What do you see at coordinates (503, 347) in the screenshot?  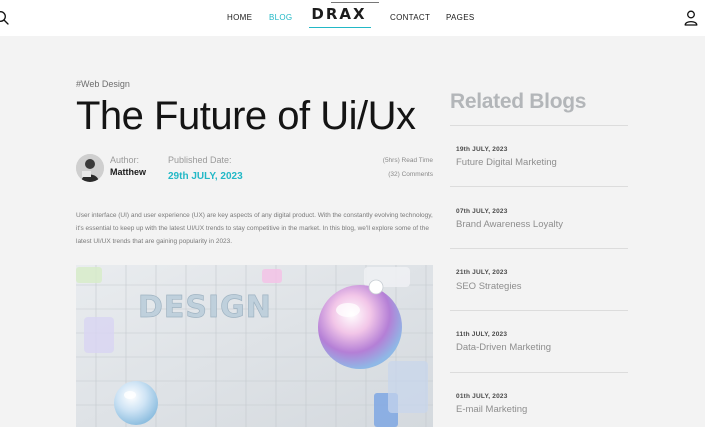 I see `related-item-title: Data-Driven Marketing` at bounding box center [503, 347].